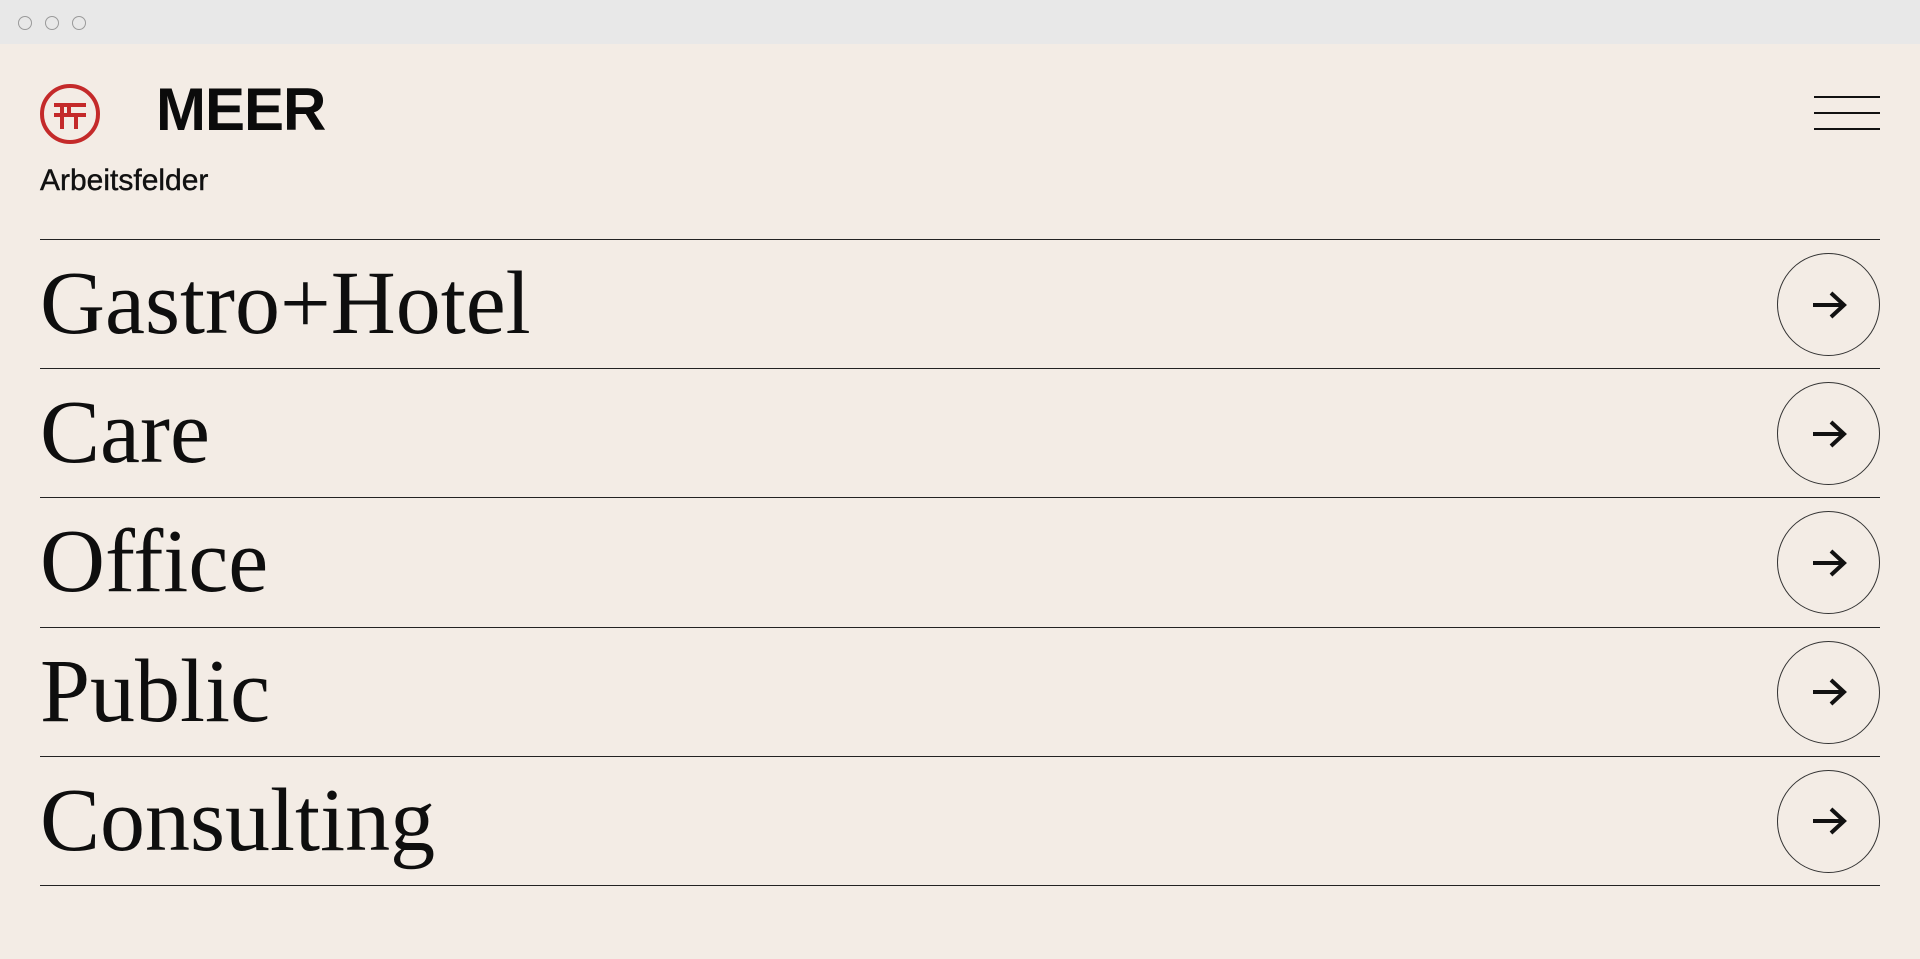 Image resolution: width=1920 pixels, height=959 pixels. I want to click on field-row-office: Office, so click(960, 563).